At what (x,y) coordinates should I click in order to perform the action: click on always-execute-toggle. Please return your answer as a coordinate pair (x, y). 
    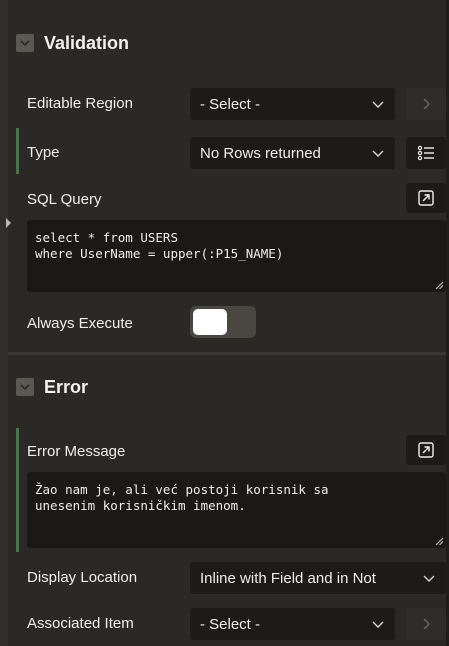
    Looking at the image, I should click on (223, 322).